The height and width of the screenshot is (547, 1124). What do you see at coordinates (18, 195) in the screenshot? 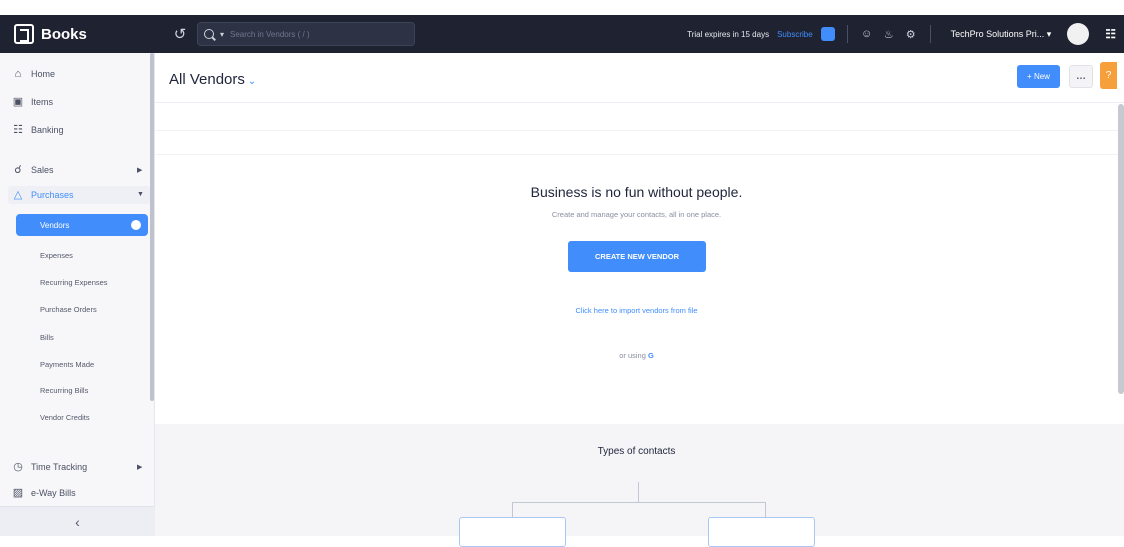
I see `shopping-bag-icon: △` at bounding box center [18, 195].